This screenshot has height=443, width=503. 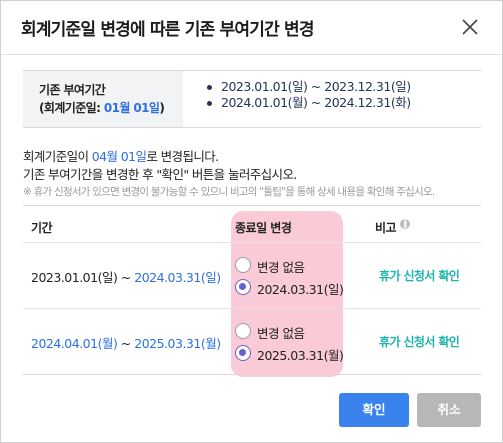 What do you see at coordinates (131, 108) in the screenshot?
I see `accounting-date-value: 01월 01일` at bounding box center [131, 108].